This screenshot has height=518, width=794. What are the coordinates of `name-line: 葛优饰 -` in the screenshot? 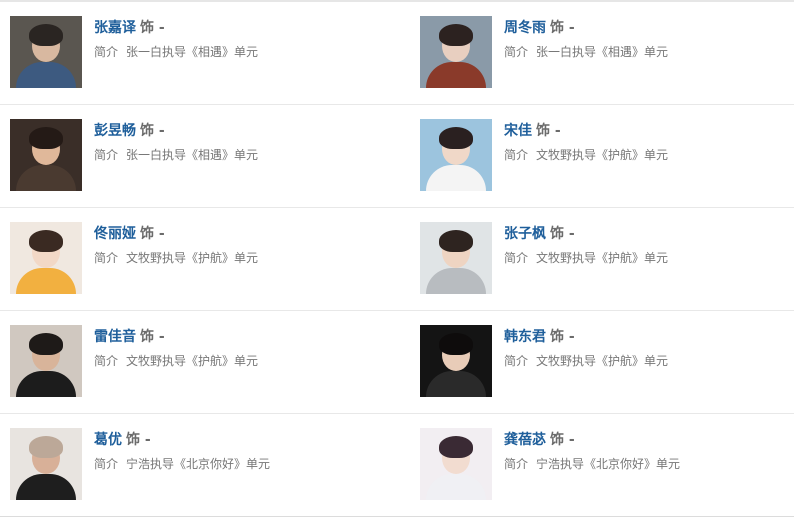 It's located at (229, 440).